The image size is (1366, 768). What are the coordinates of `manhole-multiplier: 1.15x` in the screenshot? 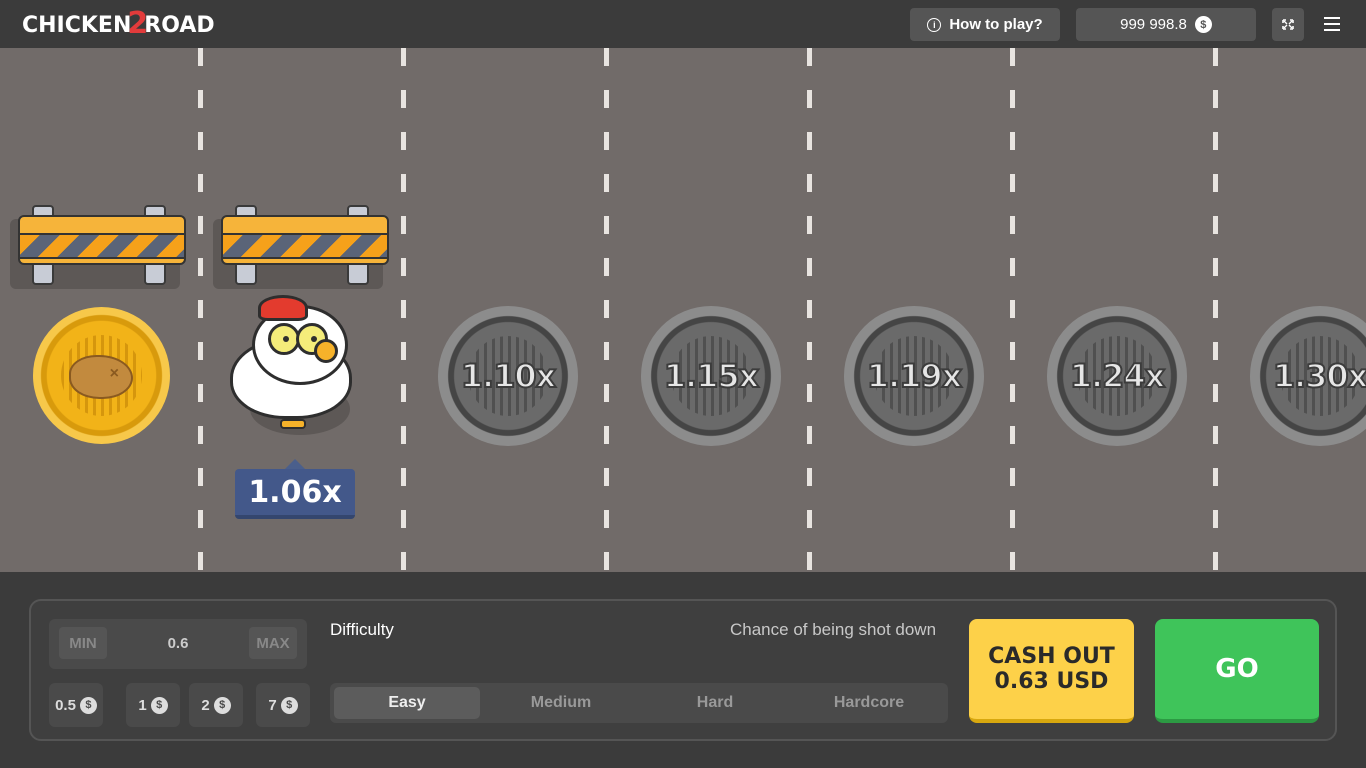 It's located at (712, 376).